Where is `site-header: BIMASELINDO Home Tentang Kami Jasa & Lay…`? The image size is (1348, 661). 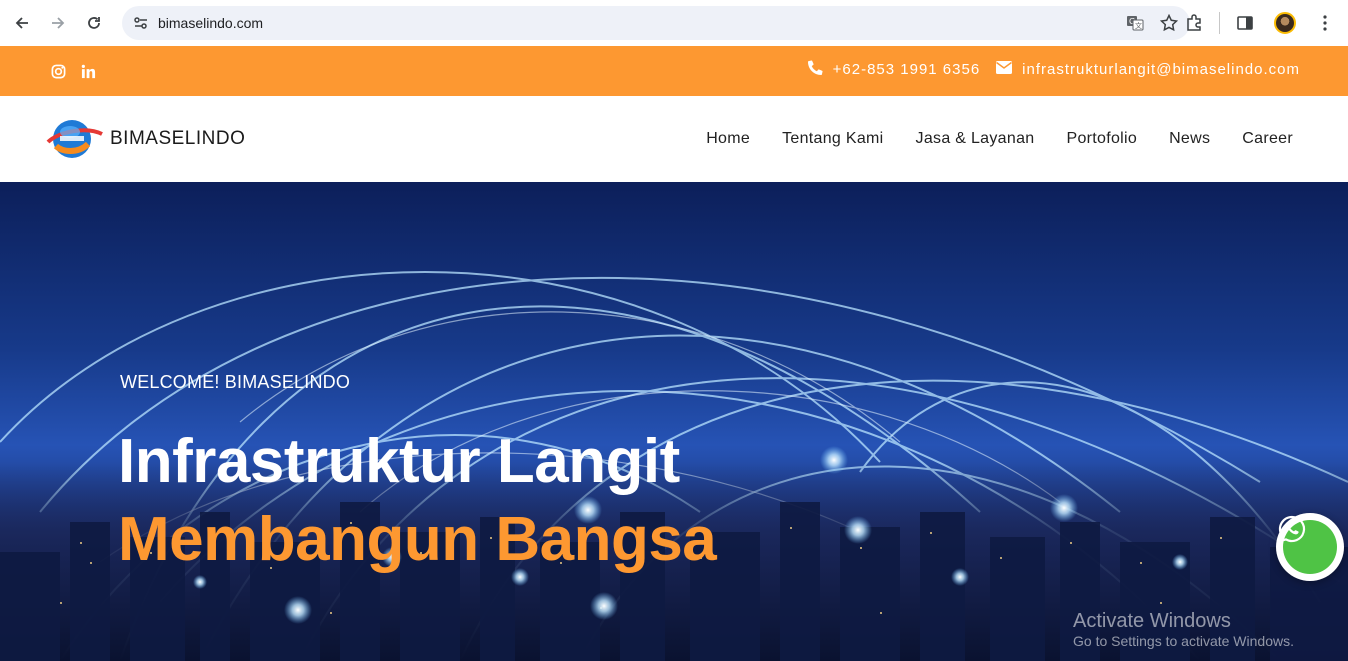 site-header: BIMASELINDO Home Tentang Kami Jasa & Lay… is located at coordinates (674, 139).